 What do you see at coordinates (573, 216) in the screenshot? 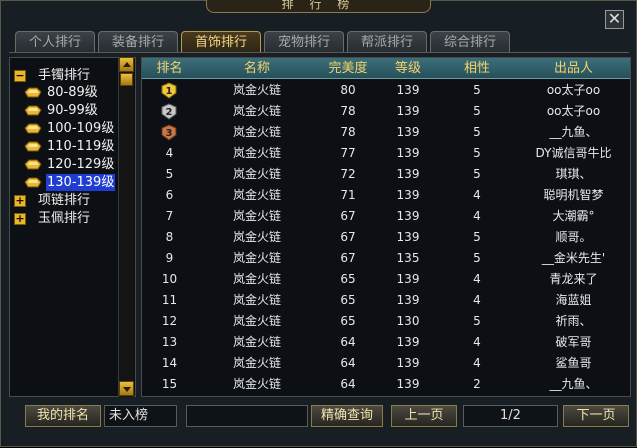
I see `cell-maker: 大潮霸°` at bounding box center [573, 216].